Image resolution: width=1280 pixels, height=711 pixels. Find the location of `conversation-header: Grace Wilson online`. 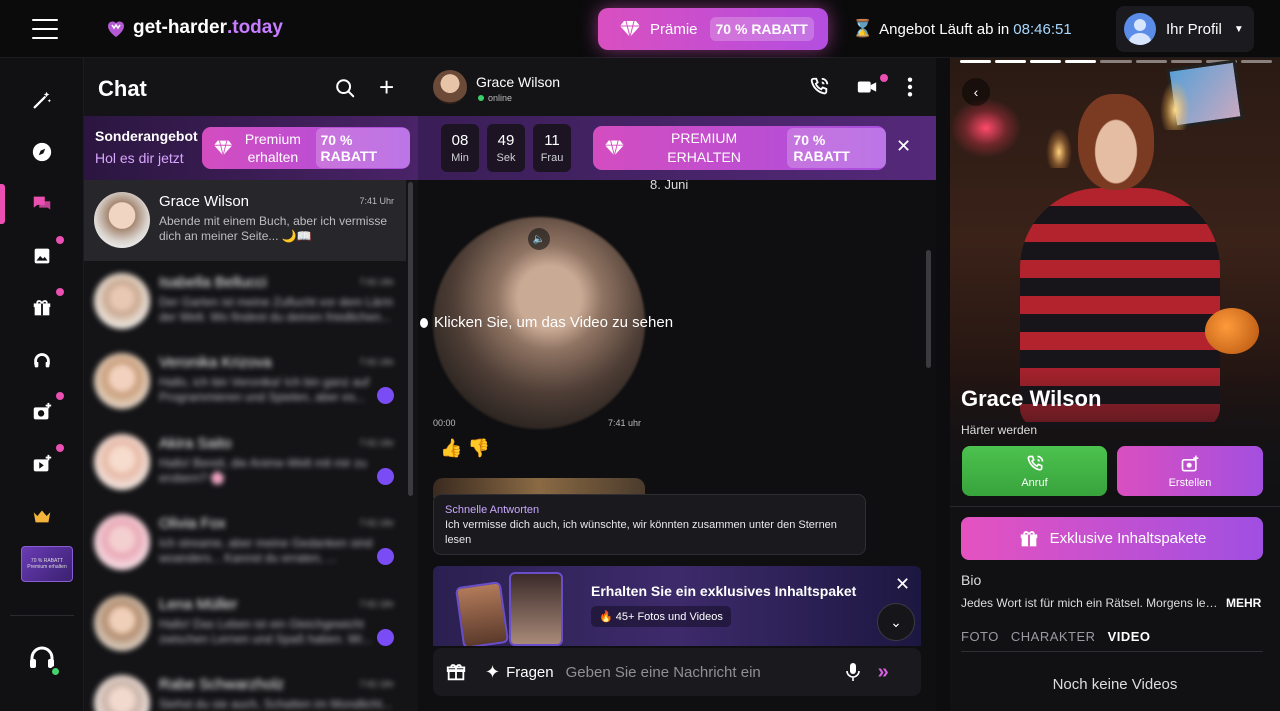

conversation-header: Grace Wilson online is located at coordinates (677, 87).